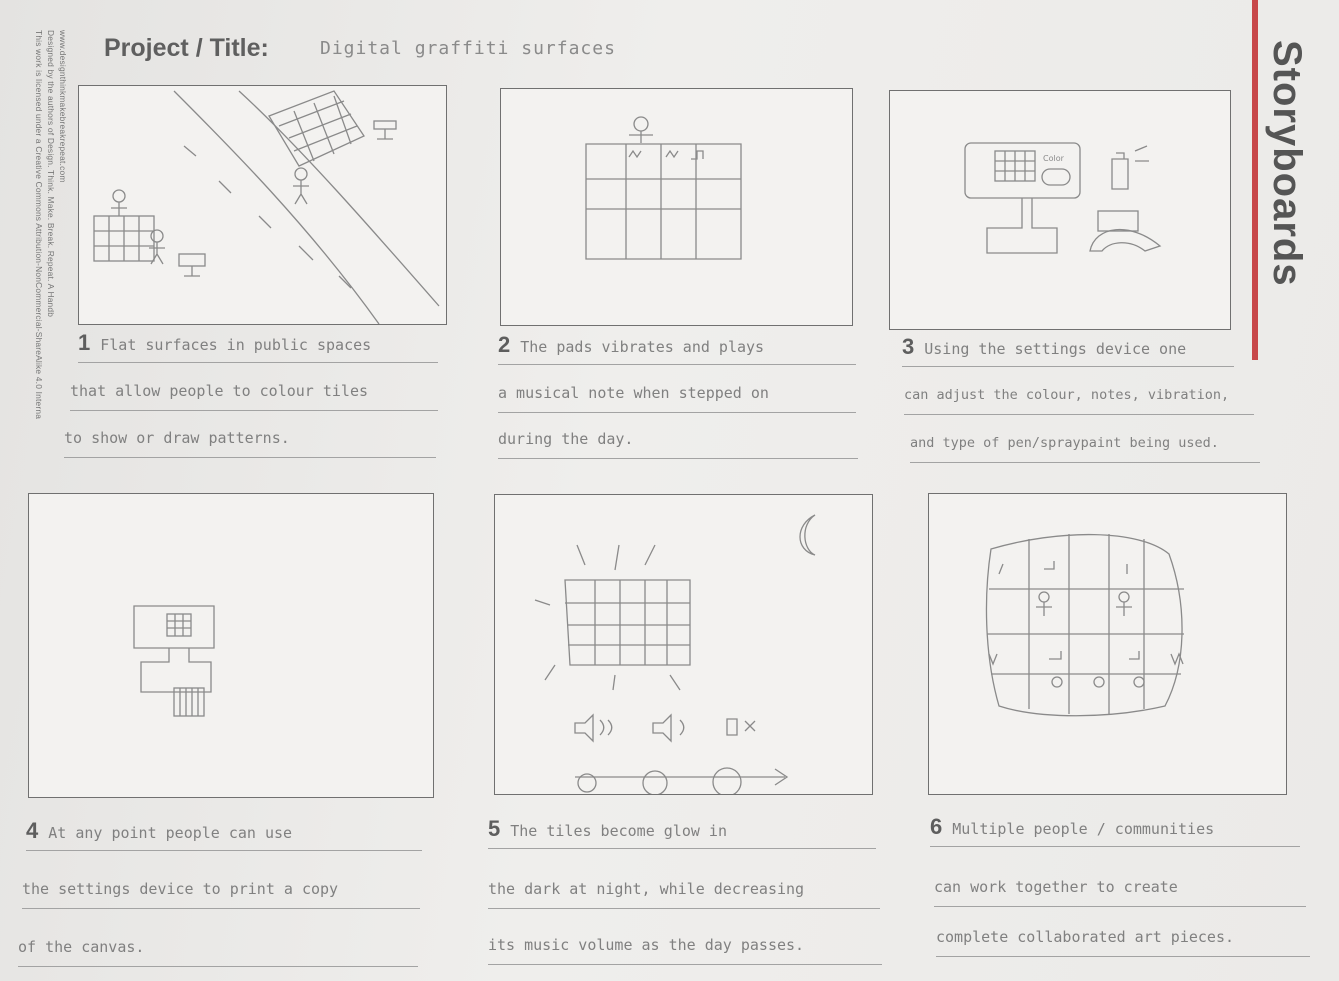  I want to click on panel-2-frame, so click(676, 207).